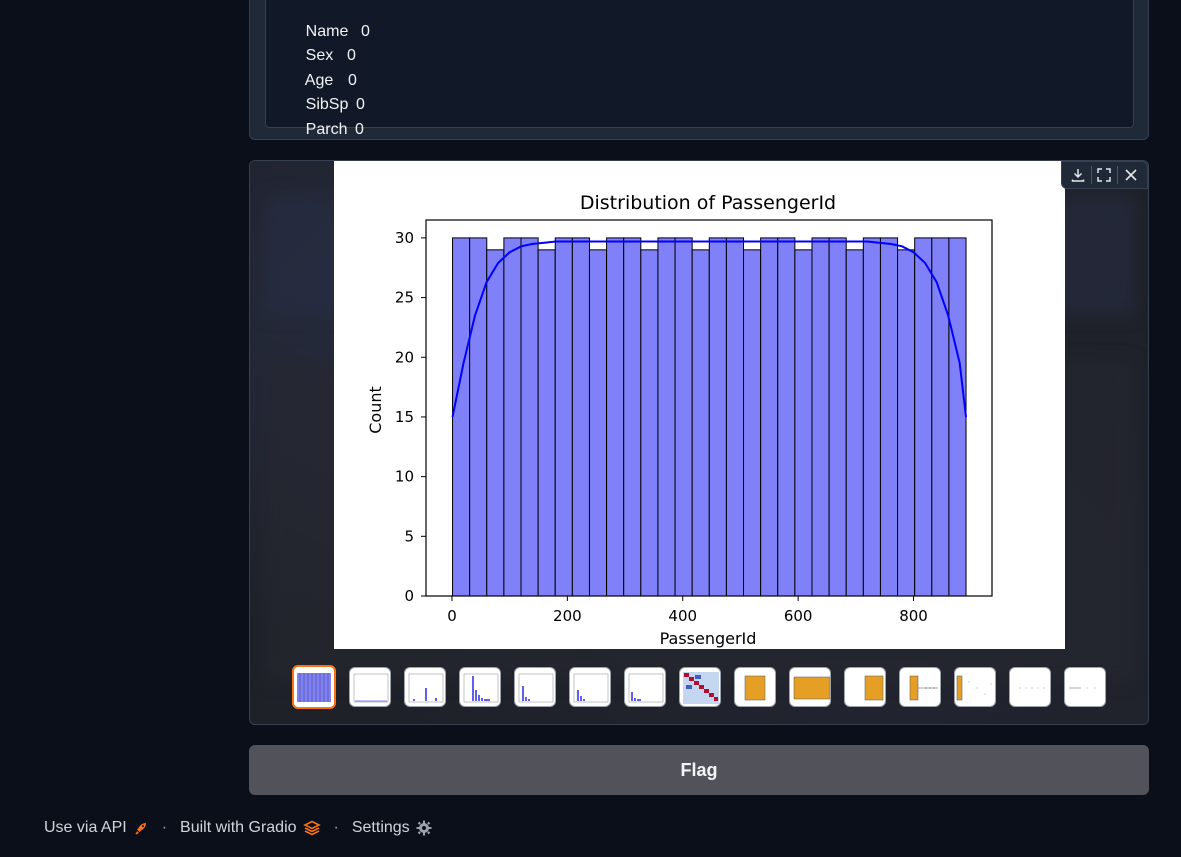 The height and width of the screenshot is (857, 1181). I want to click on settings-link: Settings, so click(392, 828).